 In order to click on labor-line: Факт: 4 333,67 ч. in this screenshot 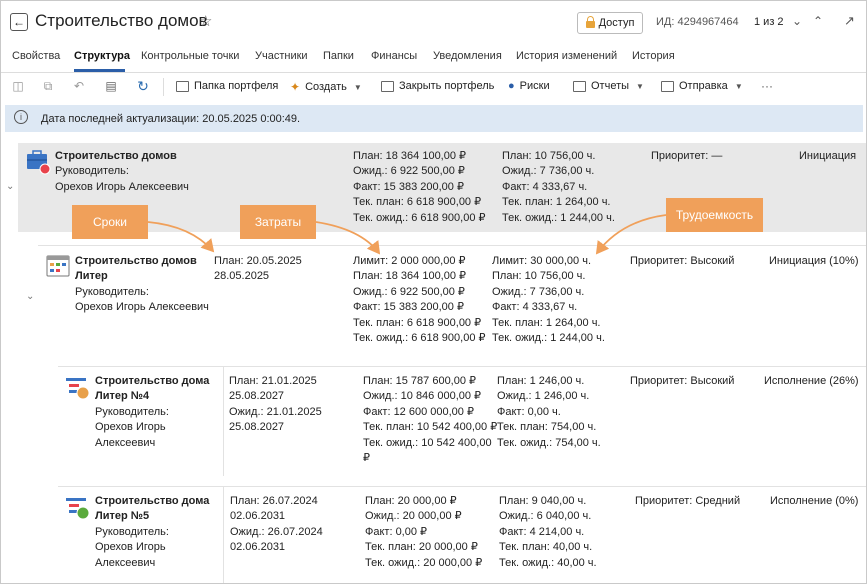, I will do `click(535, 307)`.